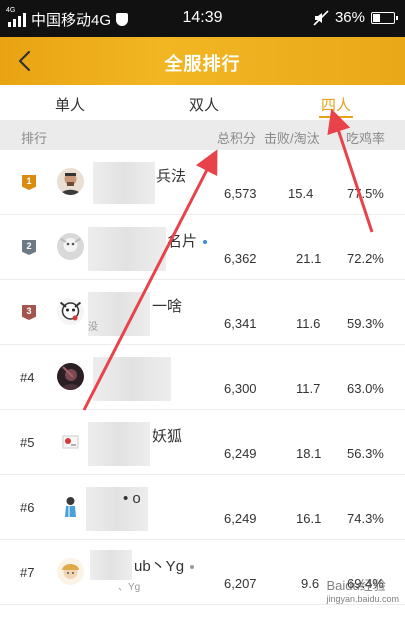 This screenshot has width=405, height=619. What do you see at coordinates (240, 583) in the screenshot?
I see `total-score: 6,207` at bounding box center [240, 583].